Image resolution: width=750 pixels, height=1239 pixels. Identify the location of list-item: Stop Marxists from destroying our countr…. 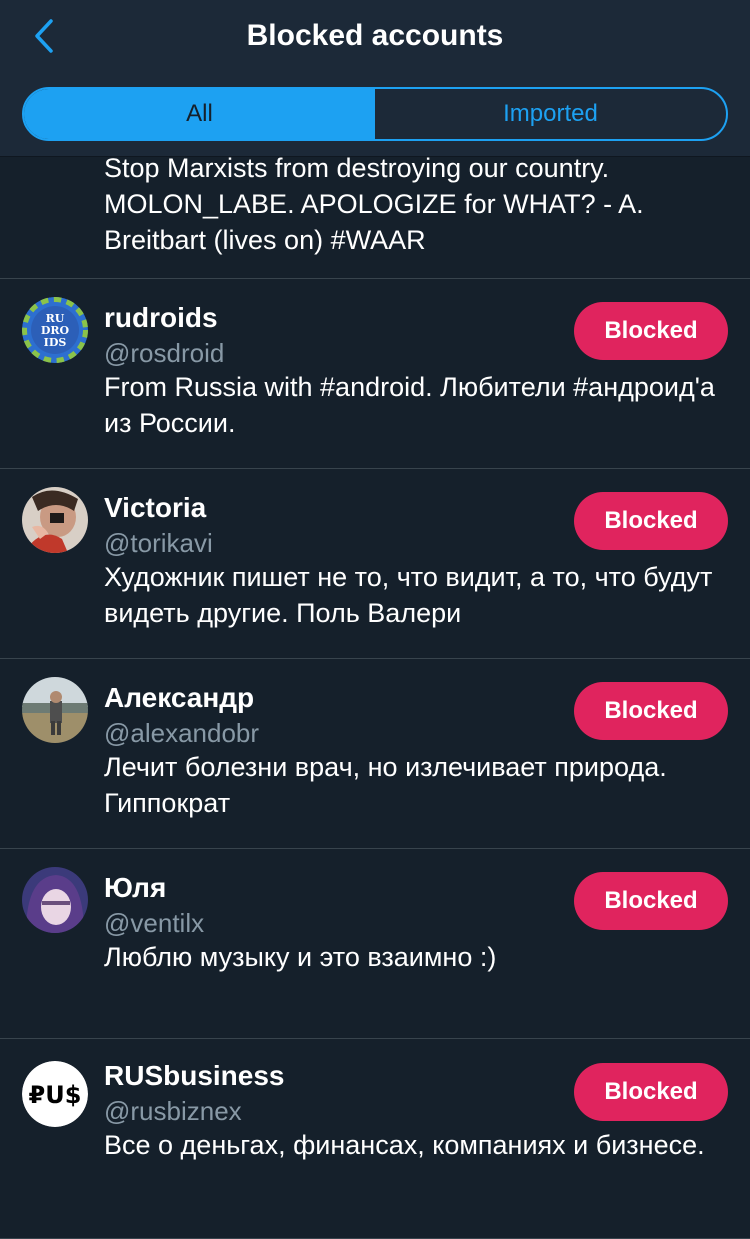
(375, 216).